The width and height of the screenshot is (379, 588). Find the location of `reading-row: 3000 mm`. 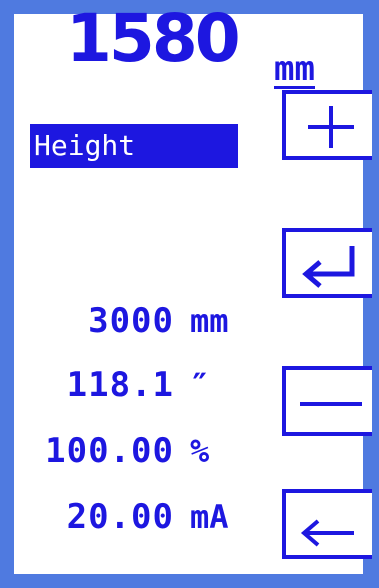

reading-row: 3000 mm is located at coordinates (131, 321).